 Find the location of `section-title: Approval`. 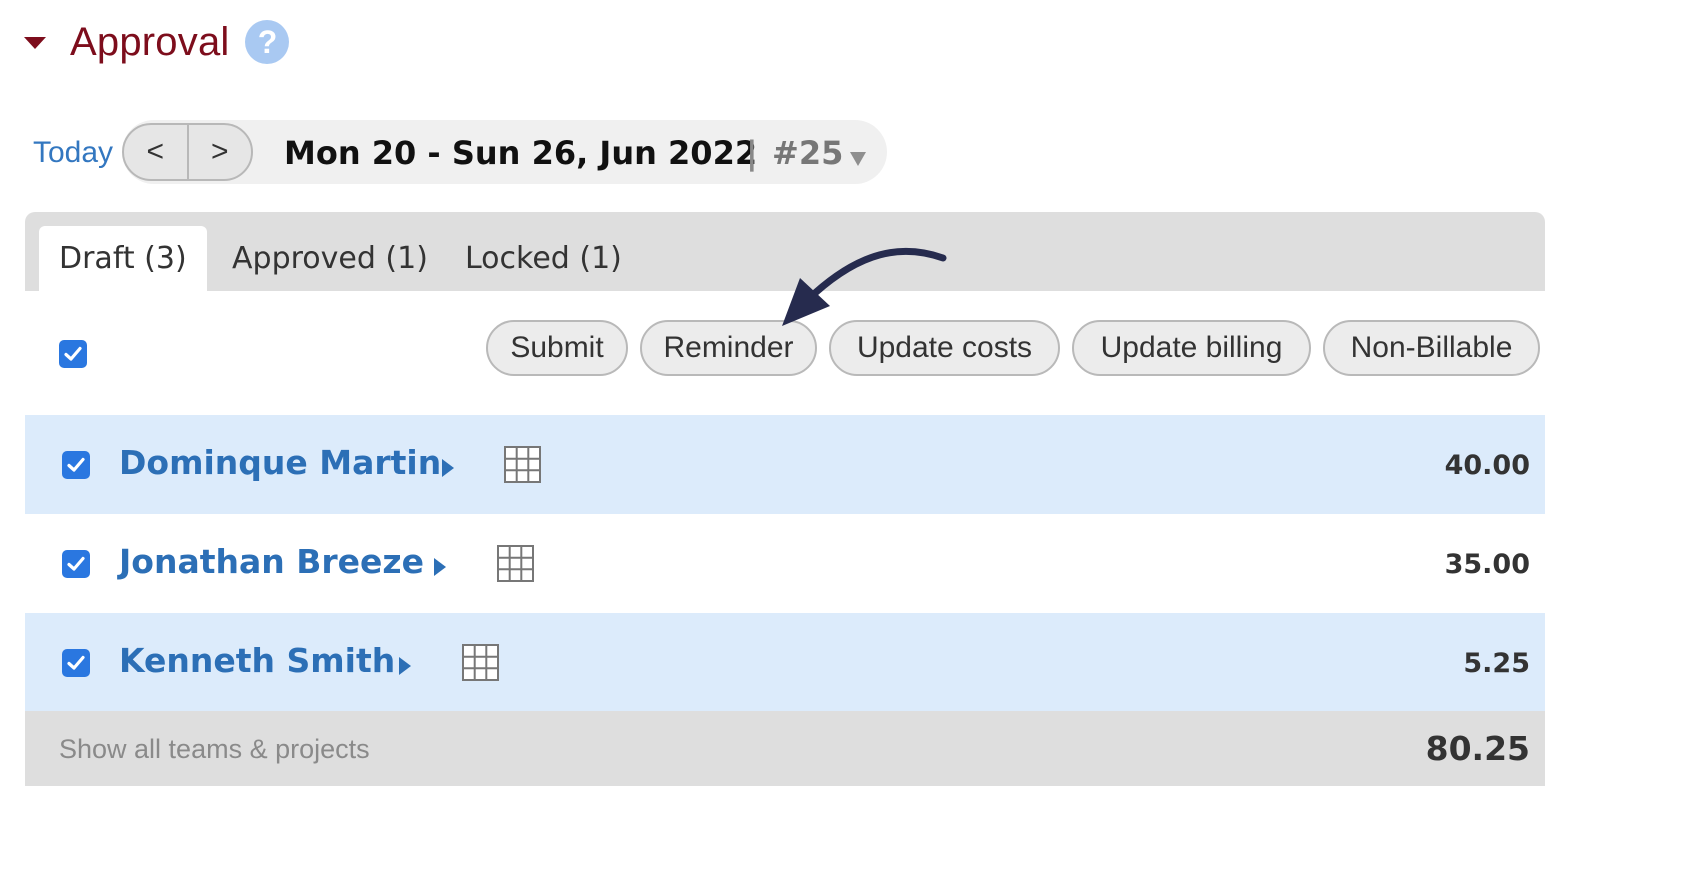

section-title: Approval is located at coordinates (150, 41).